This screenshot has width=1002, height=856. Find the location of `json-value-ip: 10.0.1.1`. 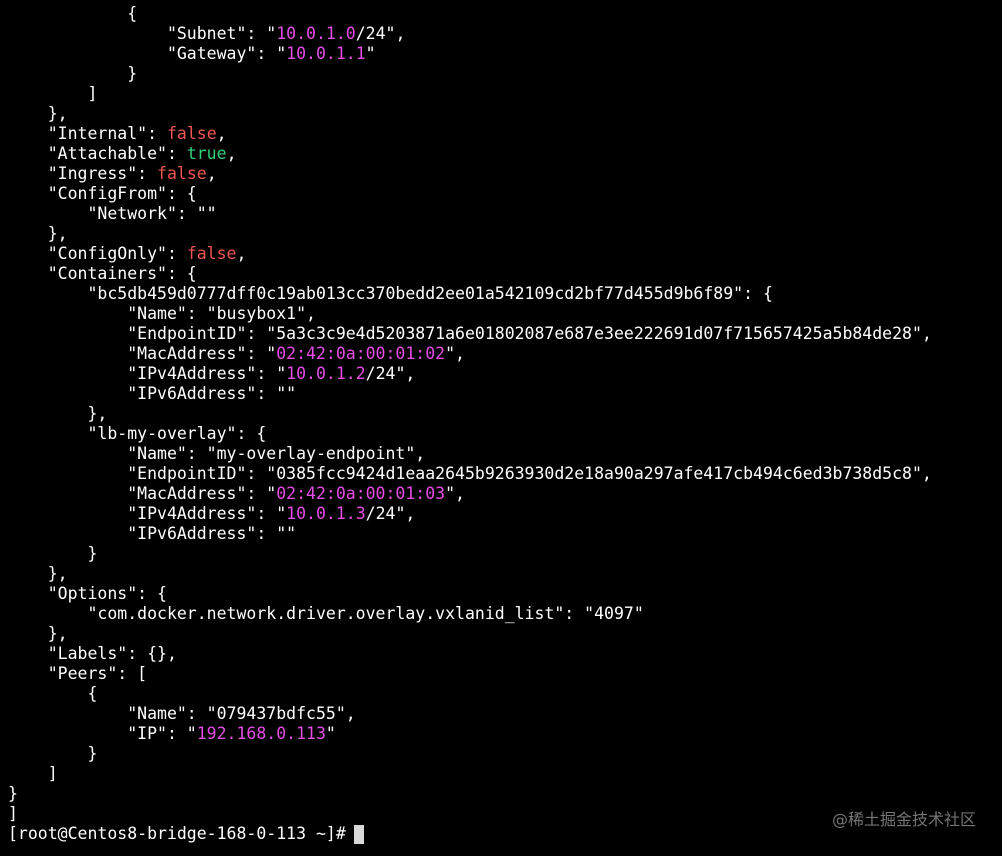

json-value-ip: 10.0.1.1 is located at coordinates (326, 53).